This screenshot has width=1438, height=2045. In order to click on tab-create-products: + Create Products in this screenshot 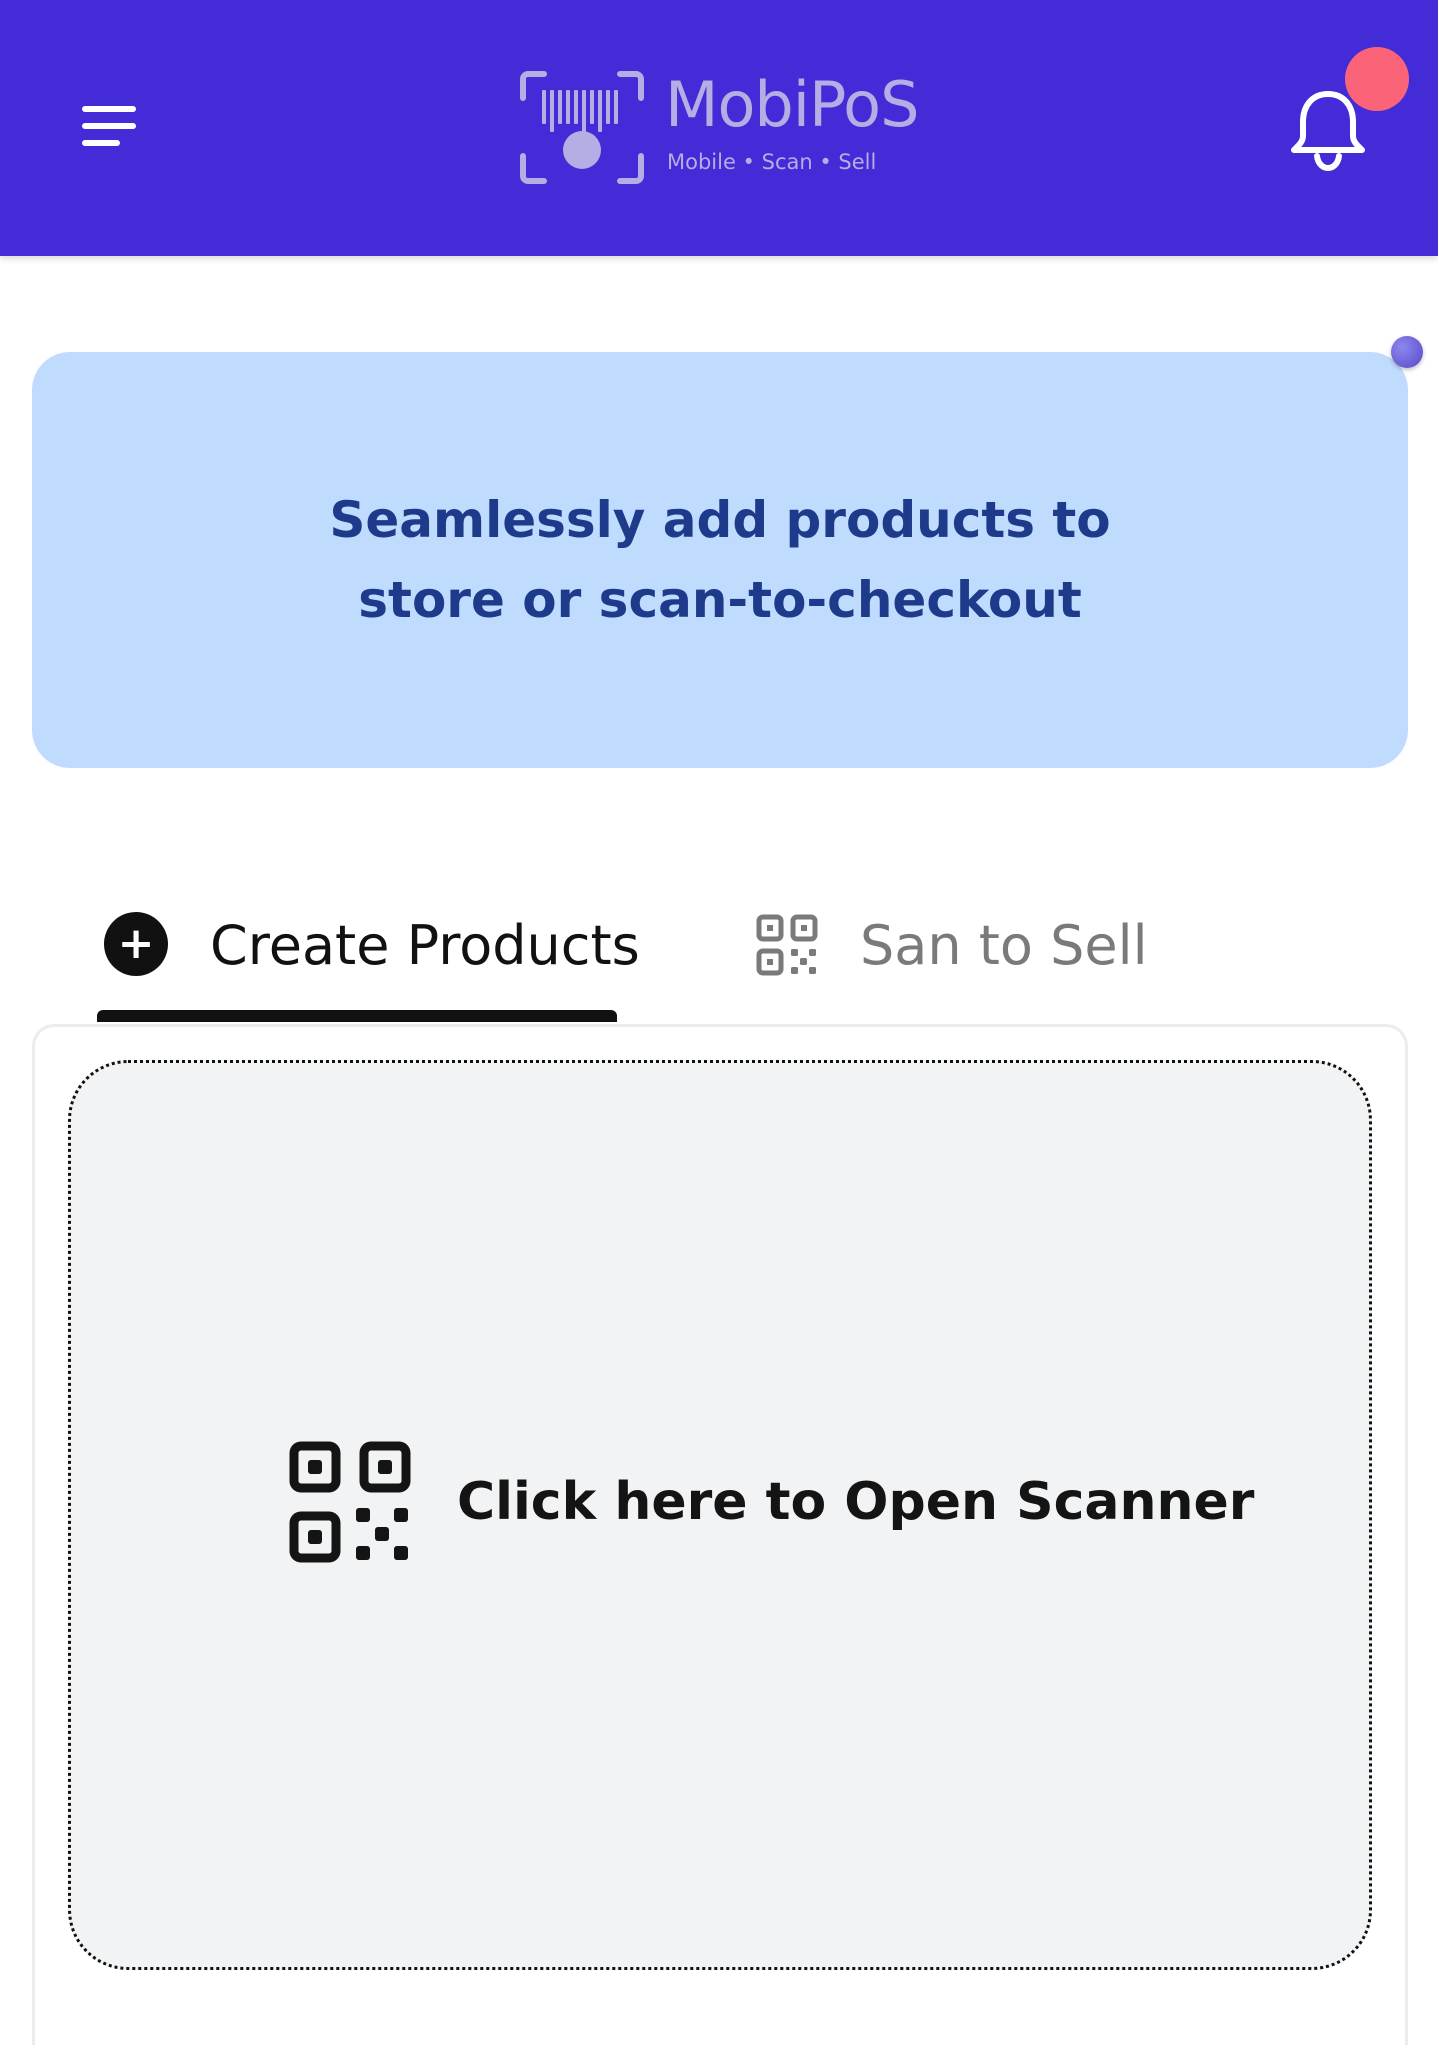, I will do `click(369, 946)`.